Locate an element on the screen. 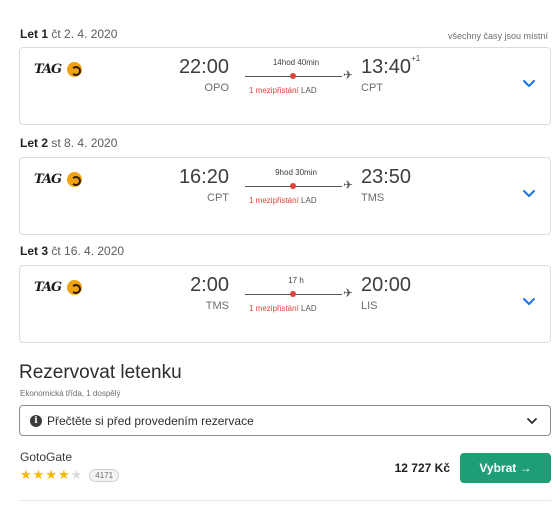  review-count: 4171 is located at coordinates (104, 475).